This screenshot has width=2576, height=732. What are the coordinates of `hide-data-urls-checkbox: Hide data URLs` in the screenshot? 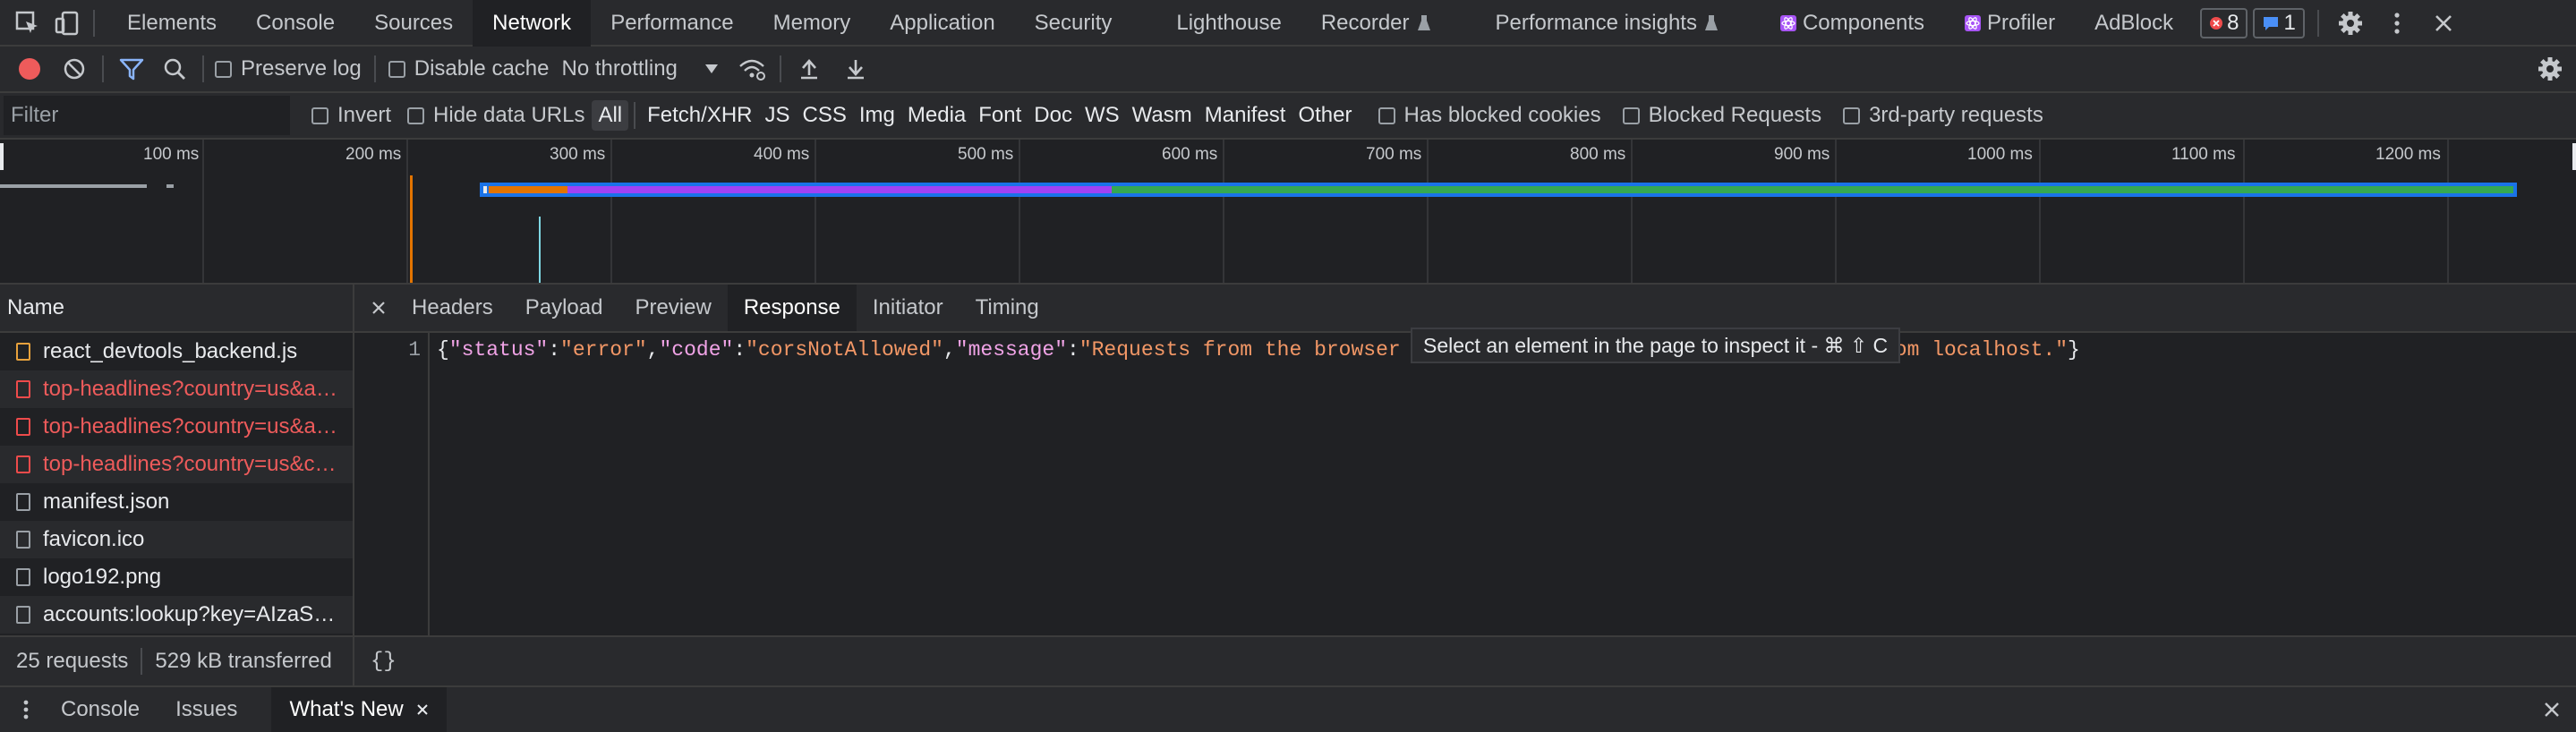 It's located at (495, 115).